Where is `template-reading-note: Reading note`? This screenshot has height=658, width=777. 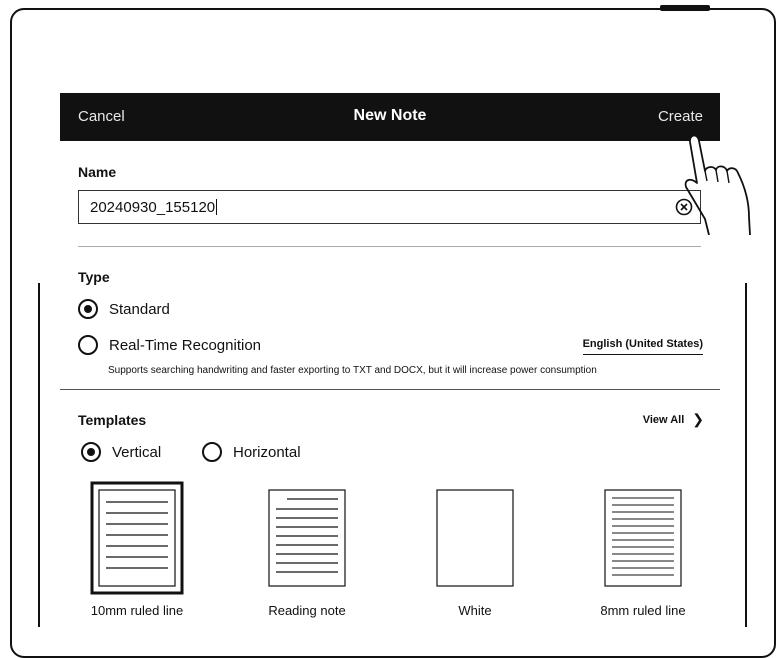
template-reading-note: Reading note is located at coordinates (307, 548).